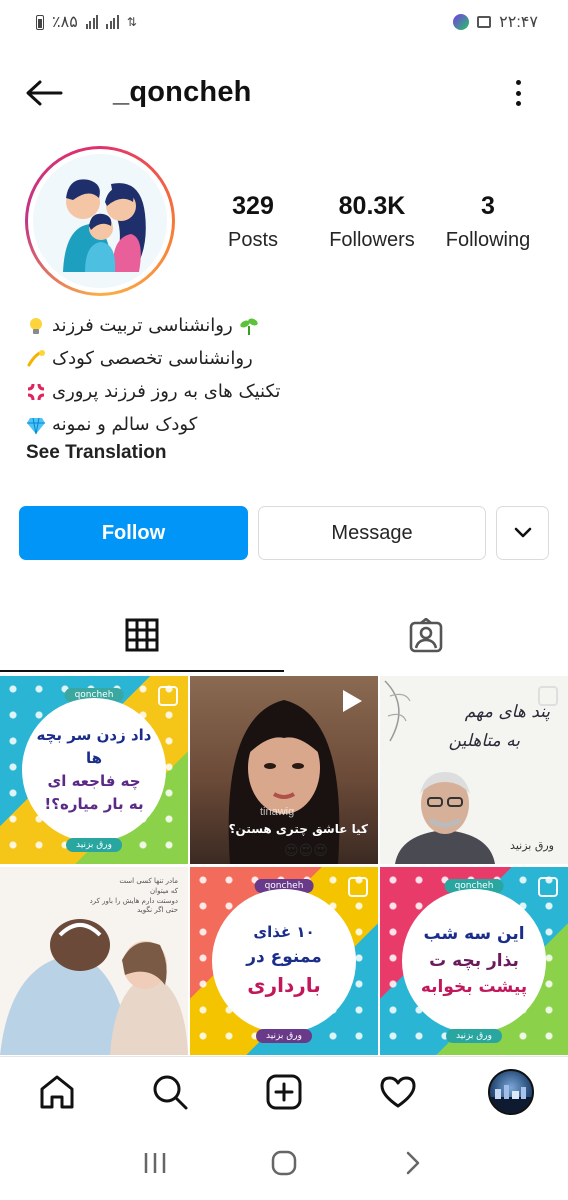  Describe the element at coordinates (284, 22) in the screenshot. I see `status-bar: ٪۸۵ ⇅ ۲۲:۴۷` at that location.